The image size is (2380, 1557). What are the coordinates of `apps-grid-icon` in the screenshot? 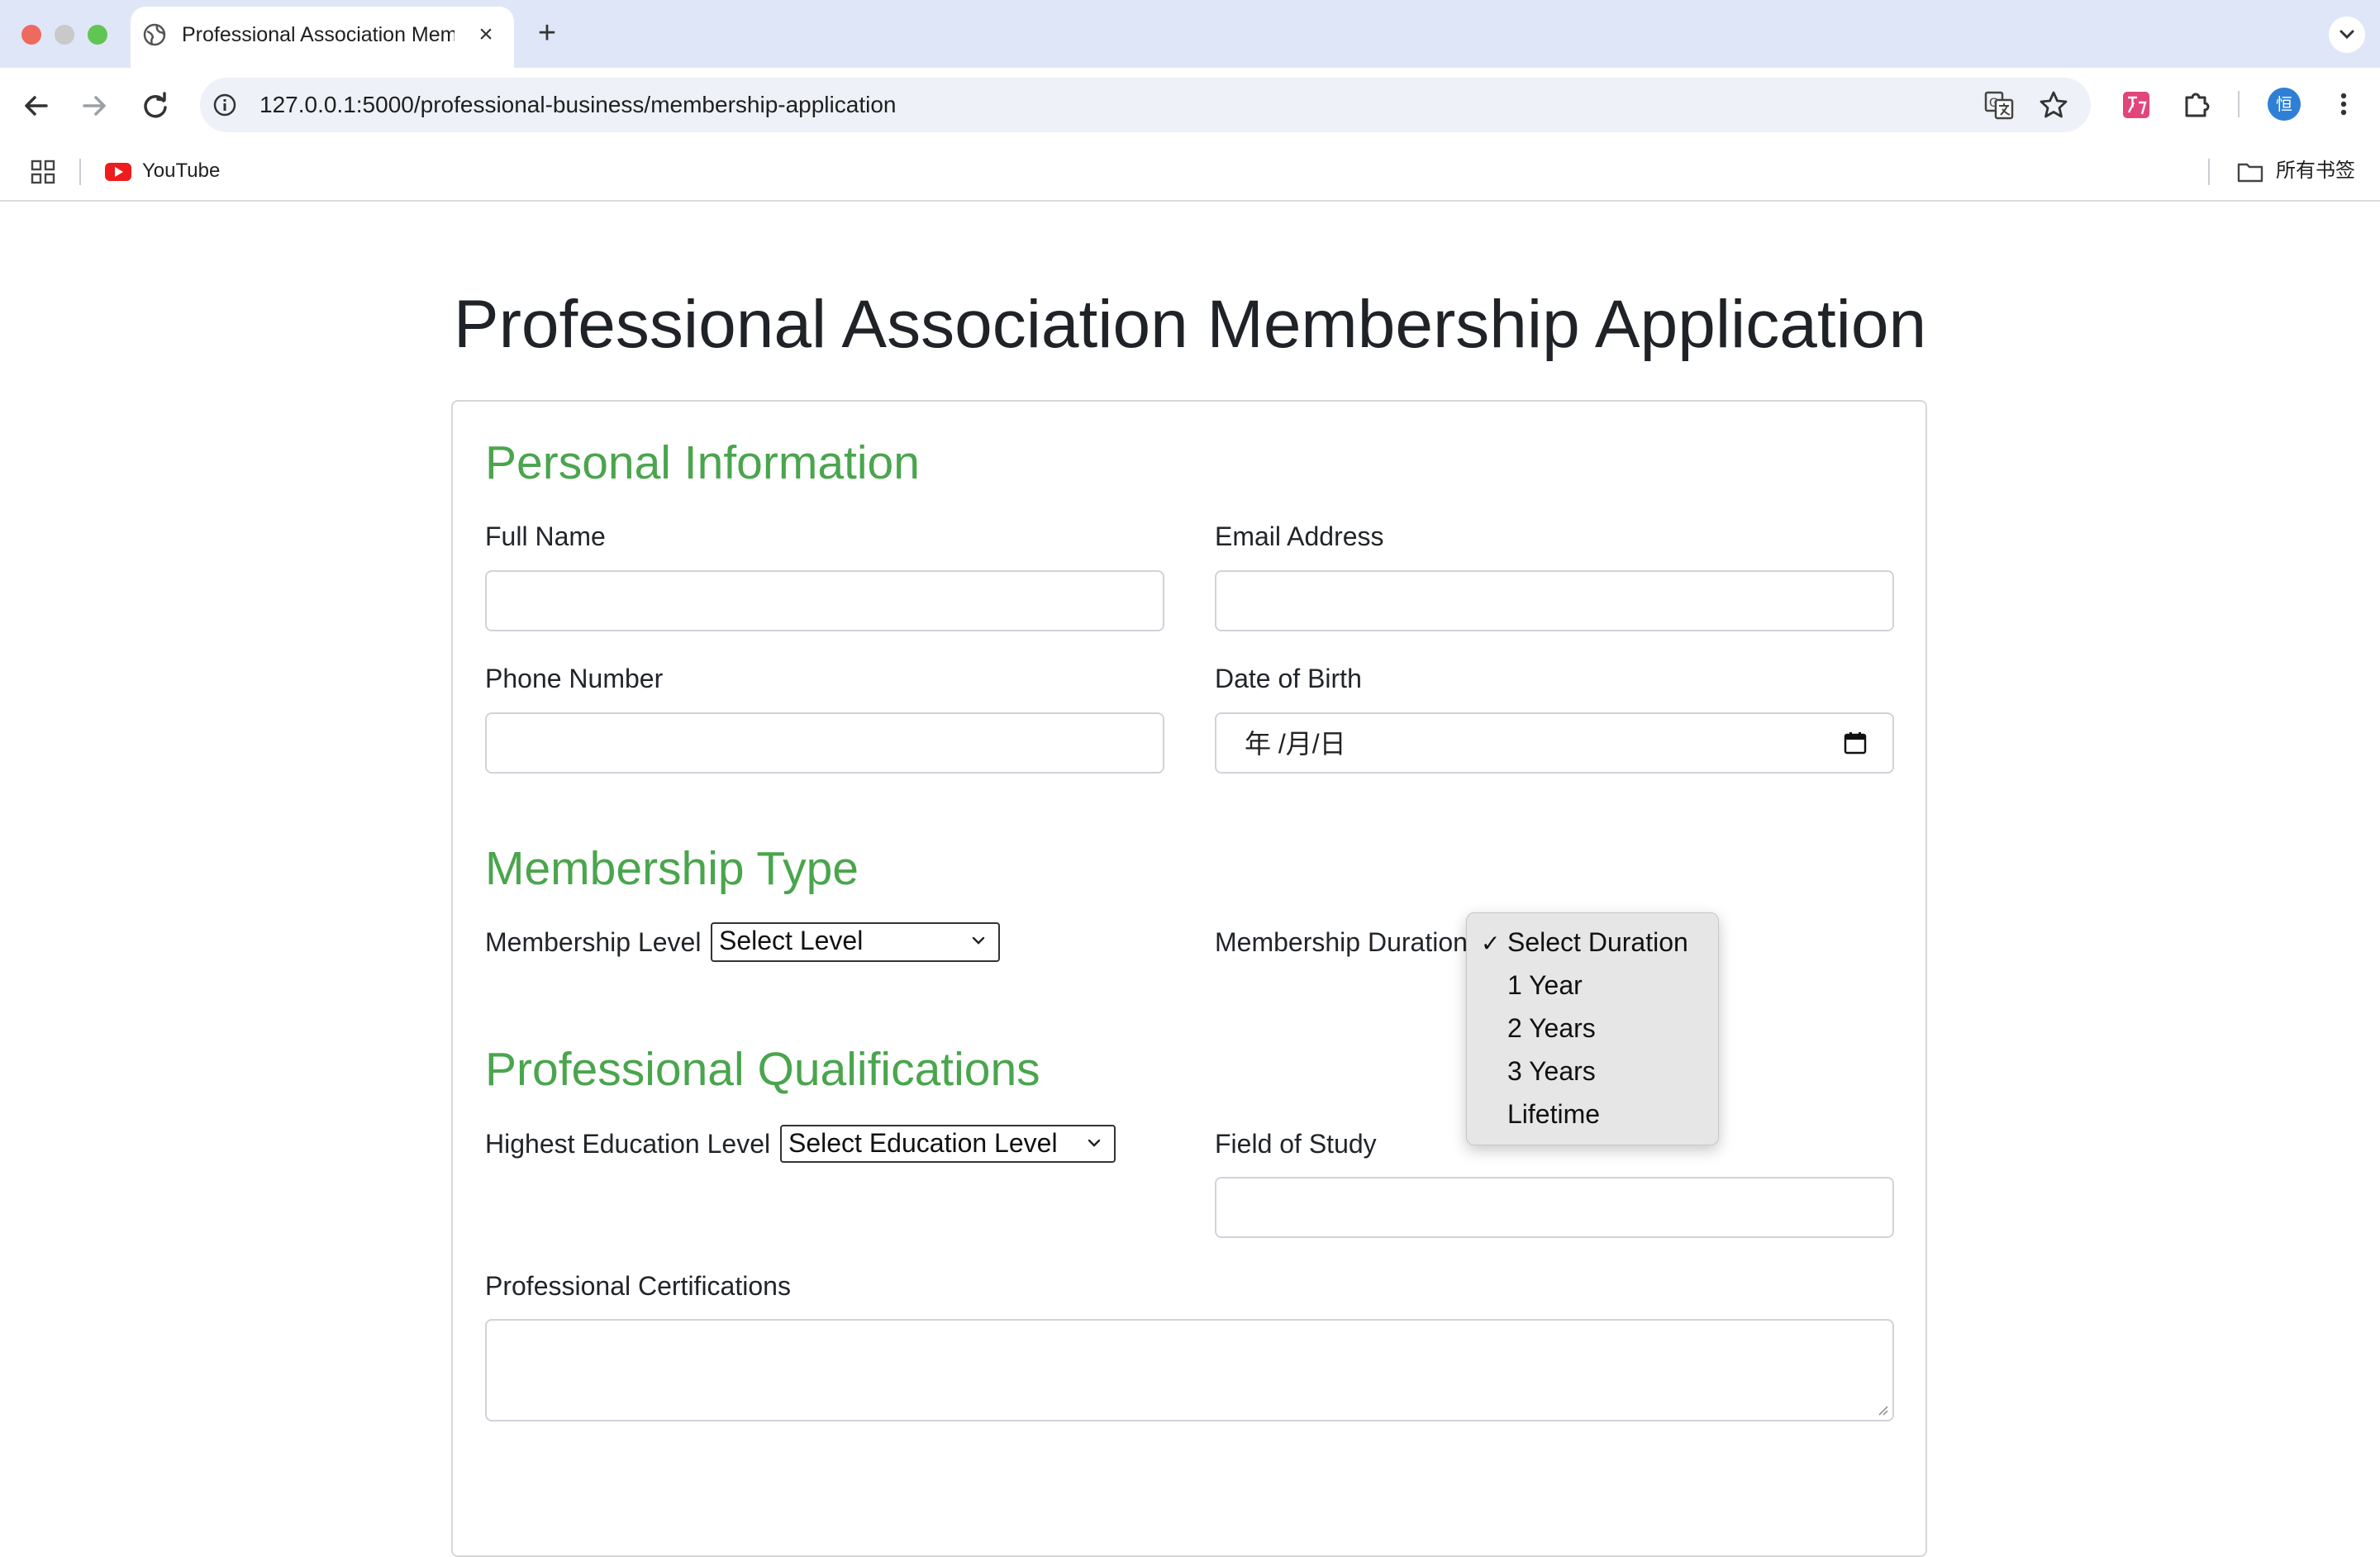 It's located at (43, 172).